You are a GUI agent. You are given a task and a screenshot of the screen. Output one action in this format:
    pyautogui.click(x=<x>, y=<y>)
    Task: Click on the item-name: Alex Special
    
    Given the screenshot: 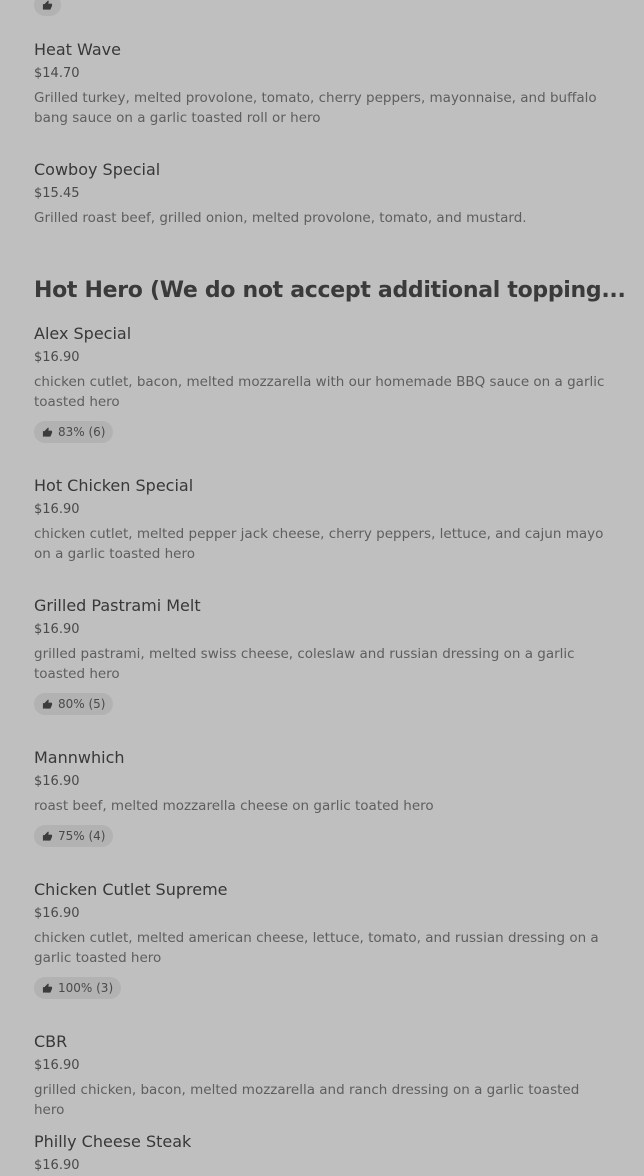 What is the action you would take?
    pyautogui.click(x=83, y=333)
    